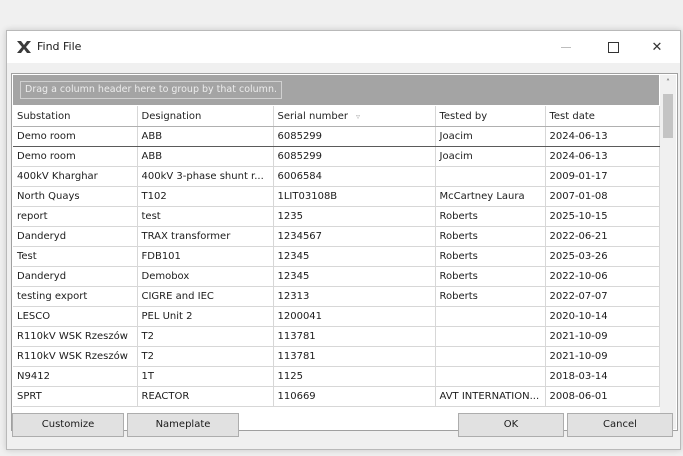 The image size is (683, 456). Describe the element at coordinates (205, 136) in the screenshot. I see `cell-designation: ABB` at that location.